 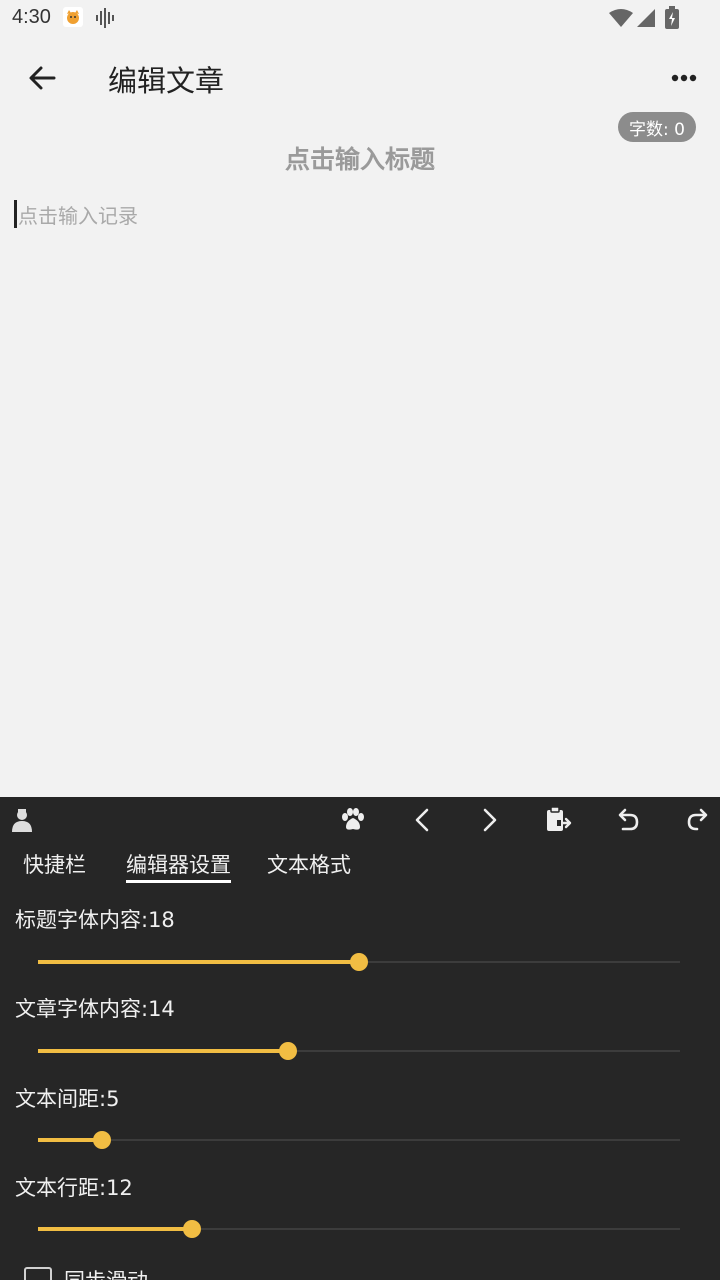 What do you see at coordinates (73, 19) in the screenshot?
I see `cat-app-icon` at bounding box center [73, 19].